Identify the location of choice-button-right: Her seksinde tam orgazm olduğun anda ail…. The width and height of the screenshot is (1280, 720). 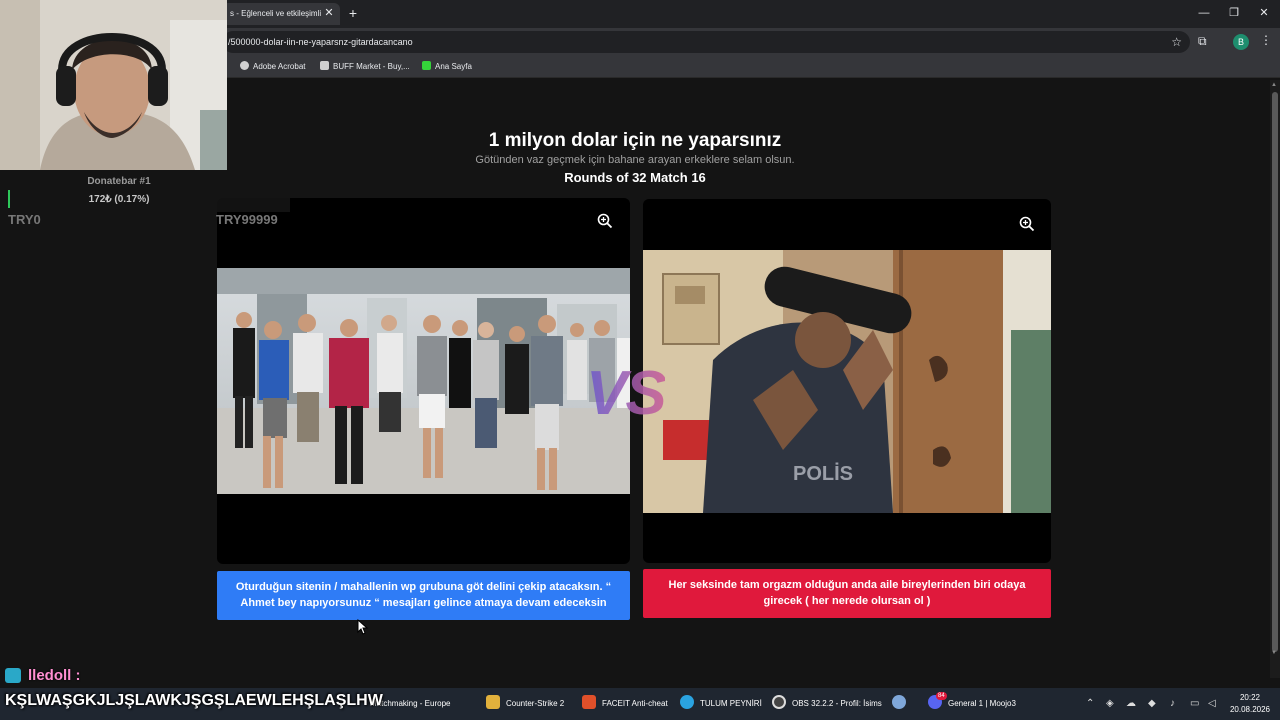
(847, 593).